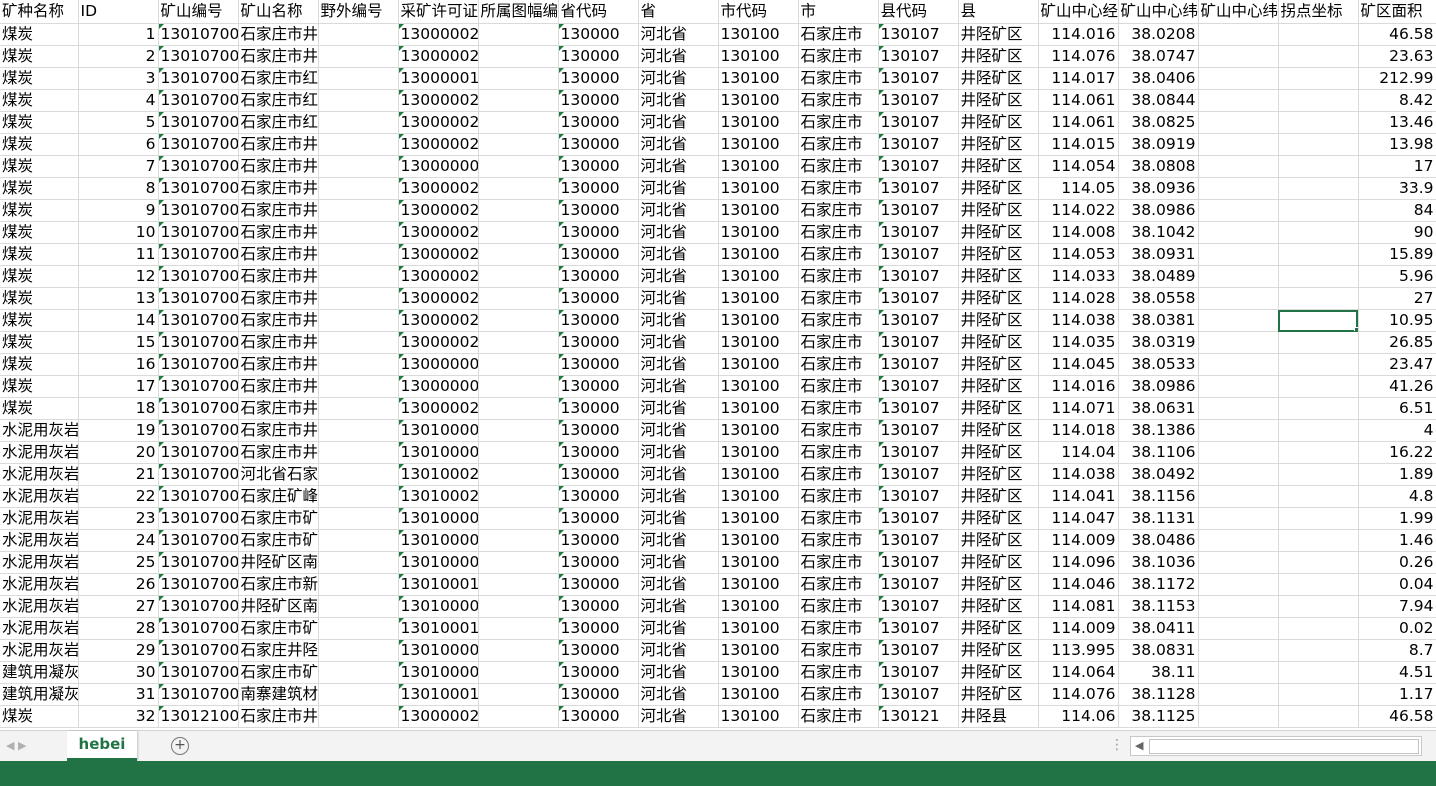 The image size is (1436, 786). Describe the element at coordinates (1397, 144) in the screenshot. I see `table-cell: 13.98` at that location.